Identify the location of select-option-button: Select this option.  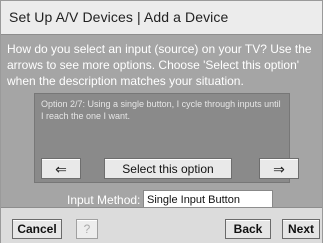
(168, 168).